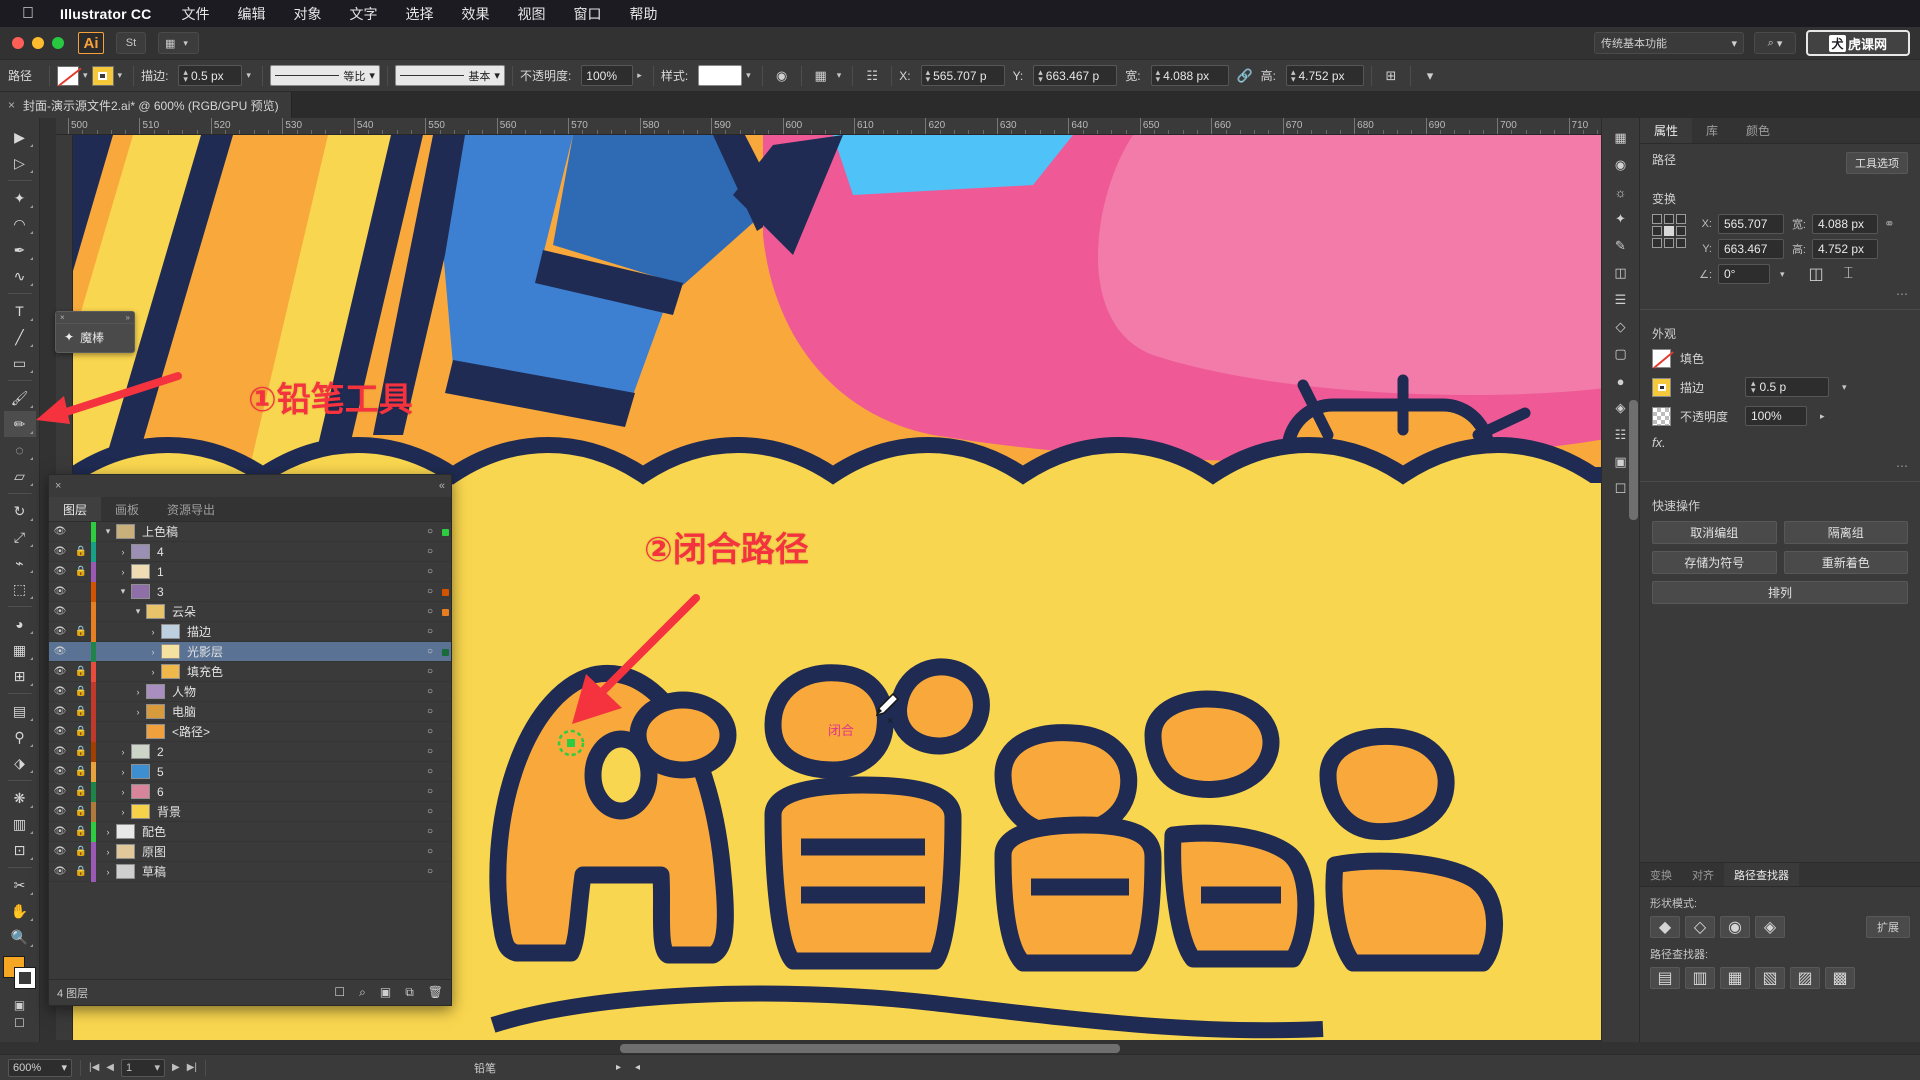 This screenshot has height=1080, width=1920. What do you see at coordinates (18, 43) in the screenshot?
I see `close-window-button` at bounding box center [18, 43].